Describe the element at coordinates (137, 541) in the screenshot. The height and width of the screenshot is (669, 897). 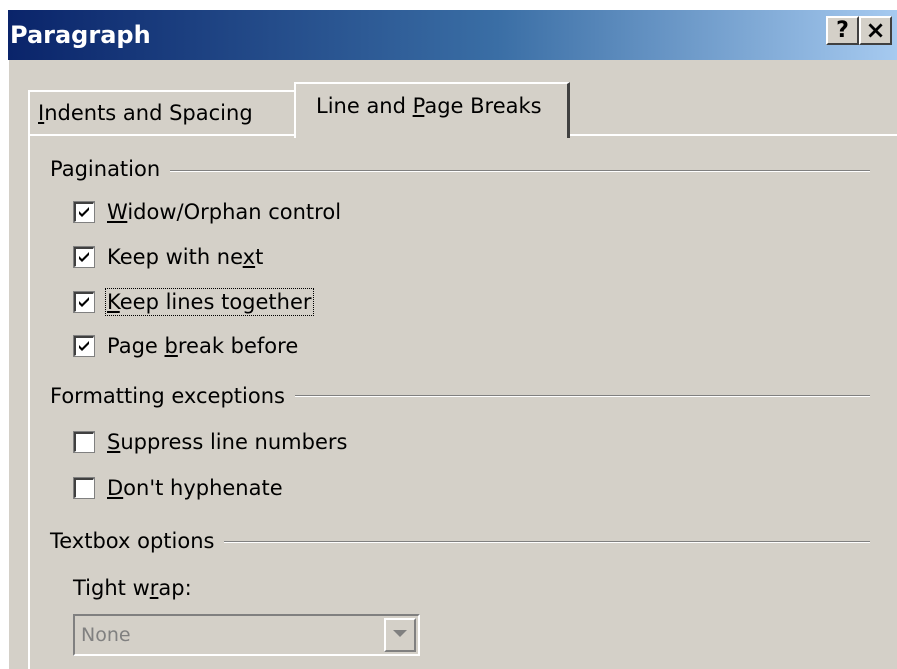
I see `textbox-options-heading: Textbox options` at that location.